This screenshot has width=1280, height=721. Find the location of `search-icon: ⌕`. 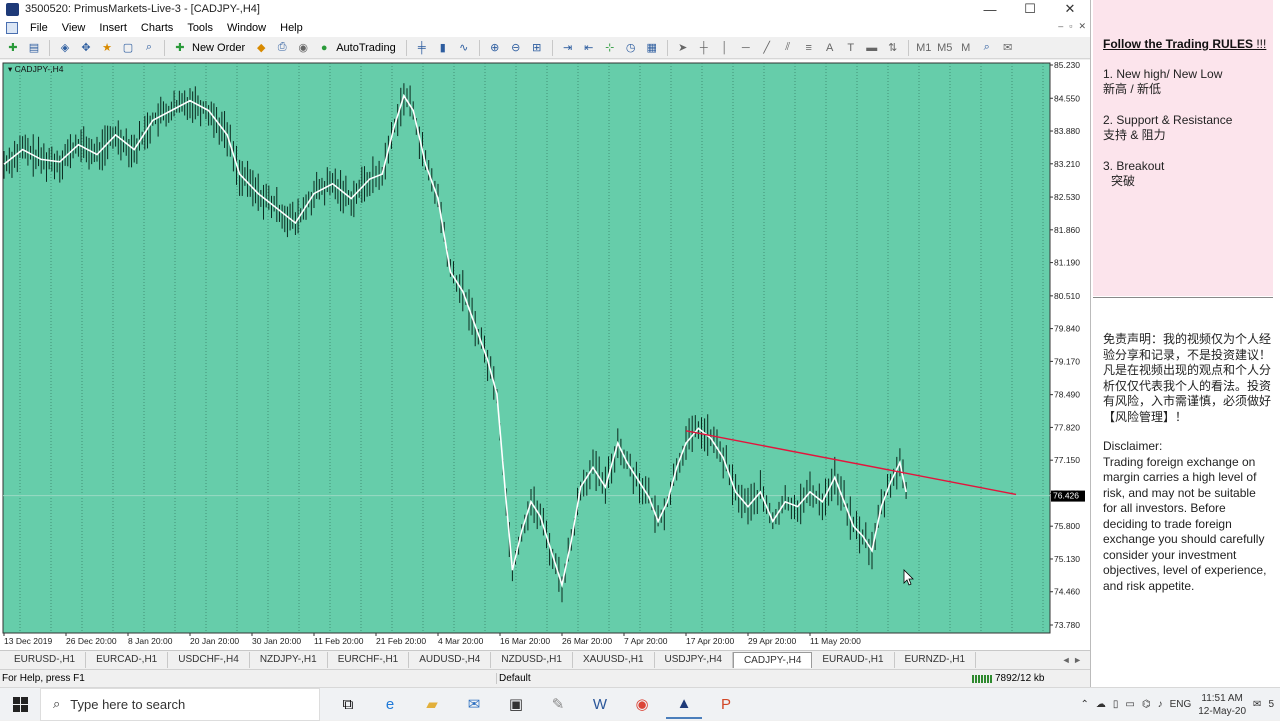

search-icon: ⌕ is located at coordinates (987, 48).